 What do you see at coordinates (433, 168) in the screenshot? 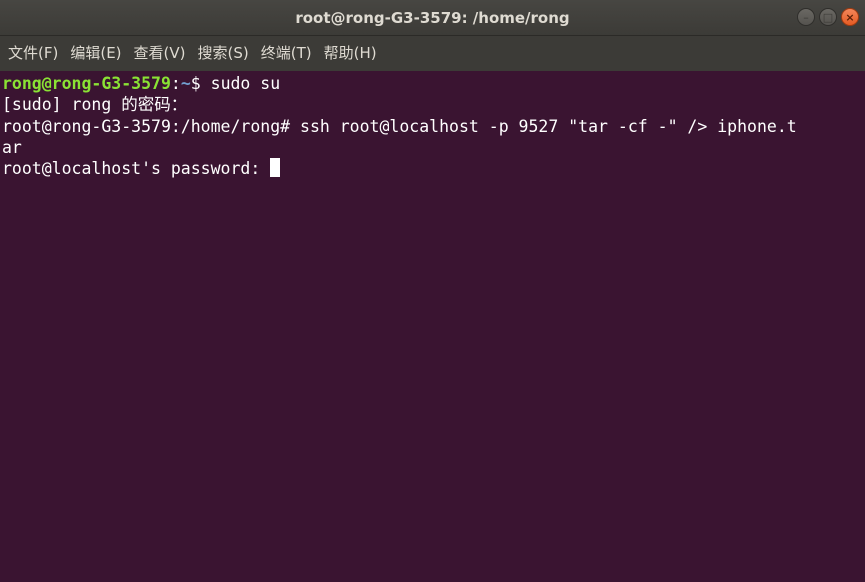
I see `terminal-line-5: root@localhost's password:` at bounding box center [433, 168].